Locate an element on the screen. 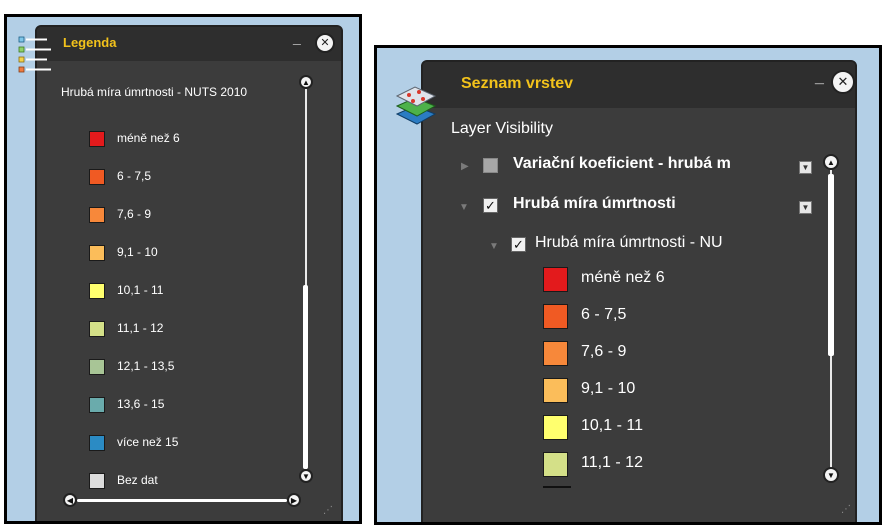 The image size is (885, 525). layers-stack-icon is located at coordinates (416, 105).